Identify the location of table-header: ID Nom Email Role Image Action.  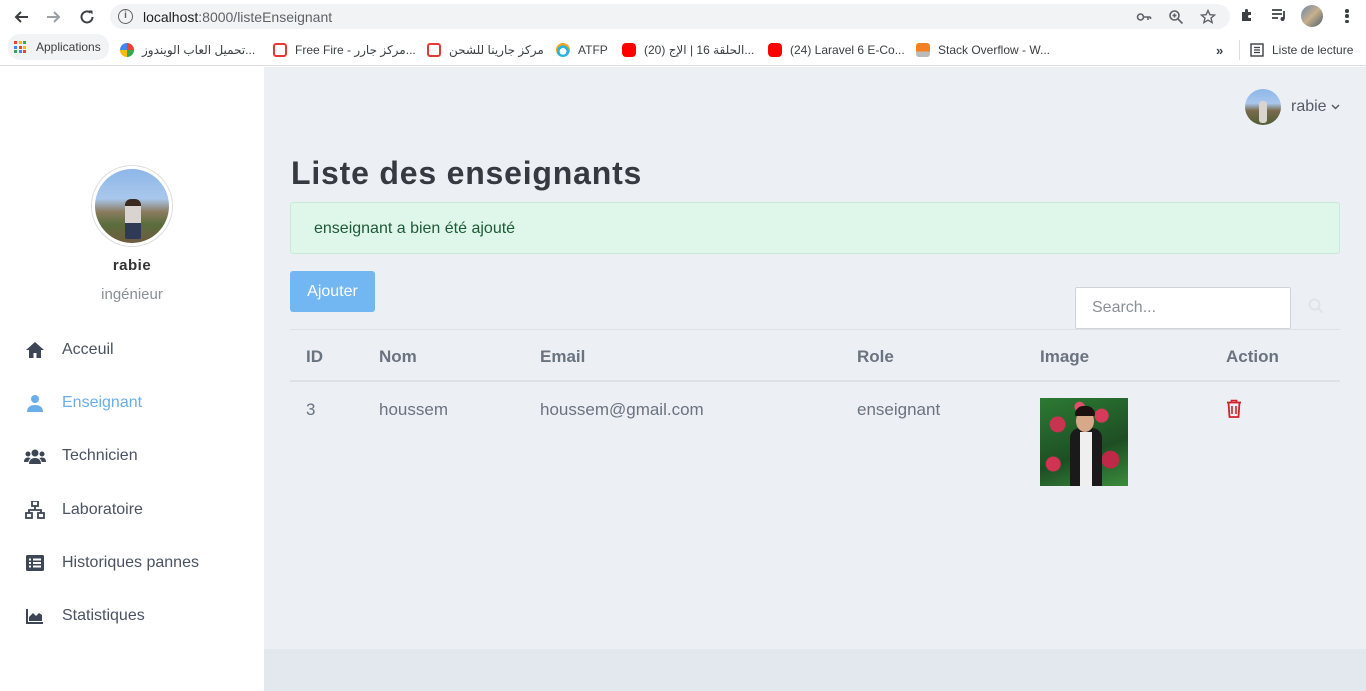
(815, 355).